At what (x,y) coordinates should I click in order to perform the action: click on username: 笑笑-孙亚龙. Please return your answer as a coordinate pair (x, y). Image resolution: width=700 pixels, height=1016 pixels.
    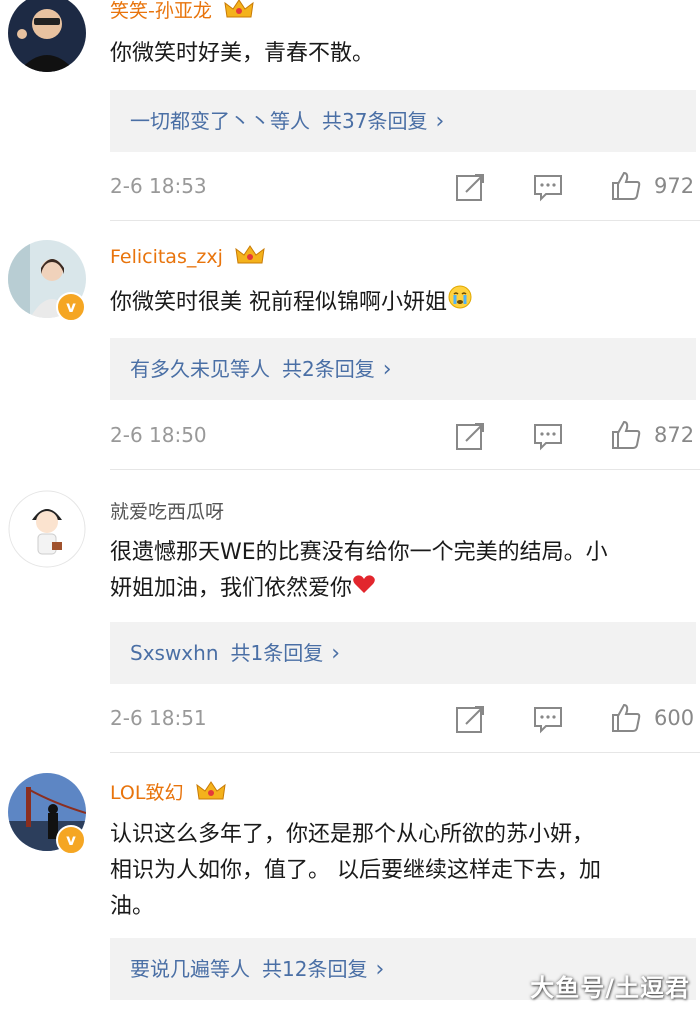
    Looking at the image, I should click on (182, 12).